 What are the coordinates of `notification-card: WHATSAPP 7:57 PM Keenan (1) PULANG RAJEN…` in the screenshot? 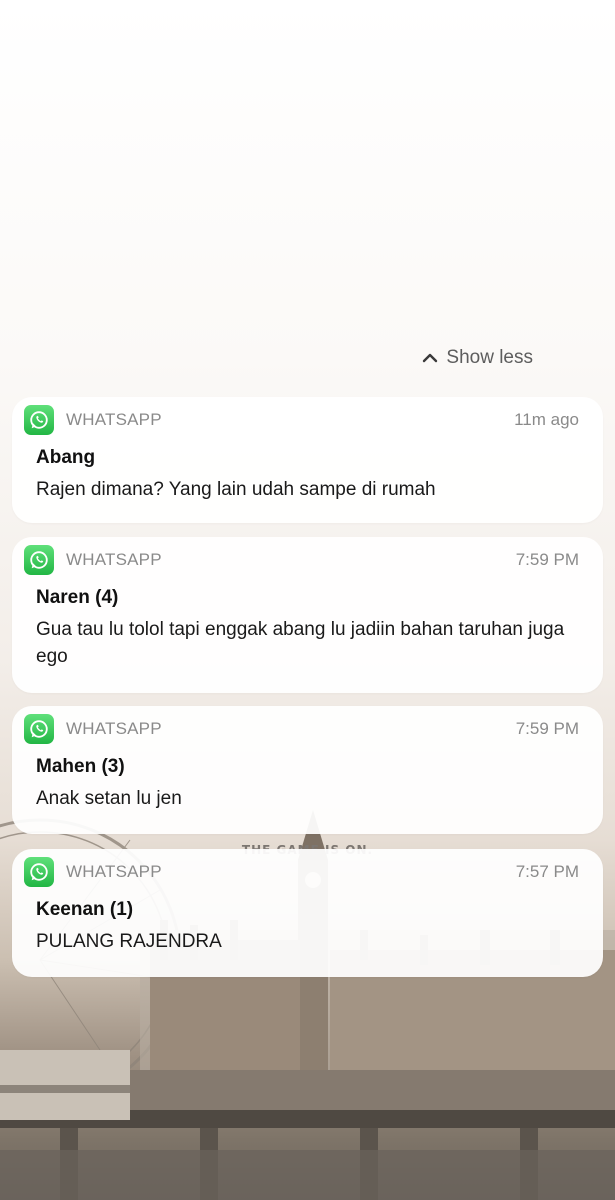 It's located at (307, 913).